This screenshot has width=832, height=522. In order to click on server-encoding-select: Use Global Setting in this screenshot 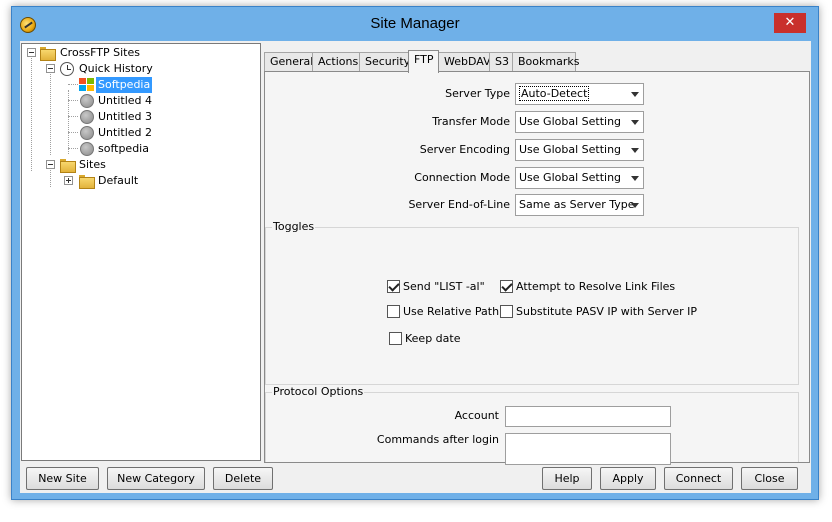, I will do `click(579, 150)`.